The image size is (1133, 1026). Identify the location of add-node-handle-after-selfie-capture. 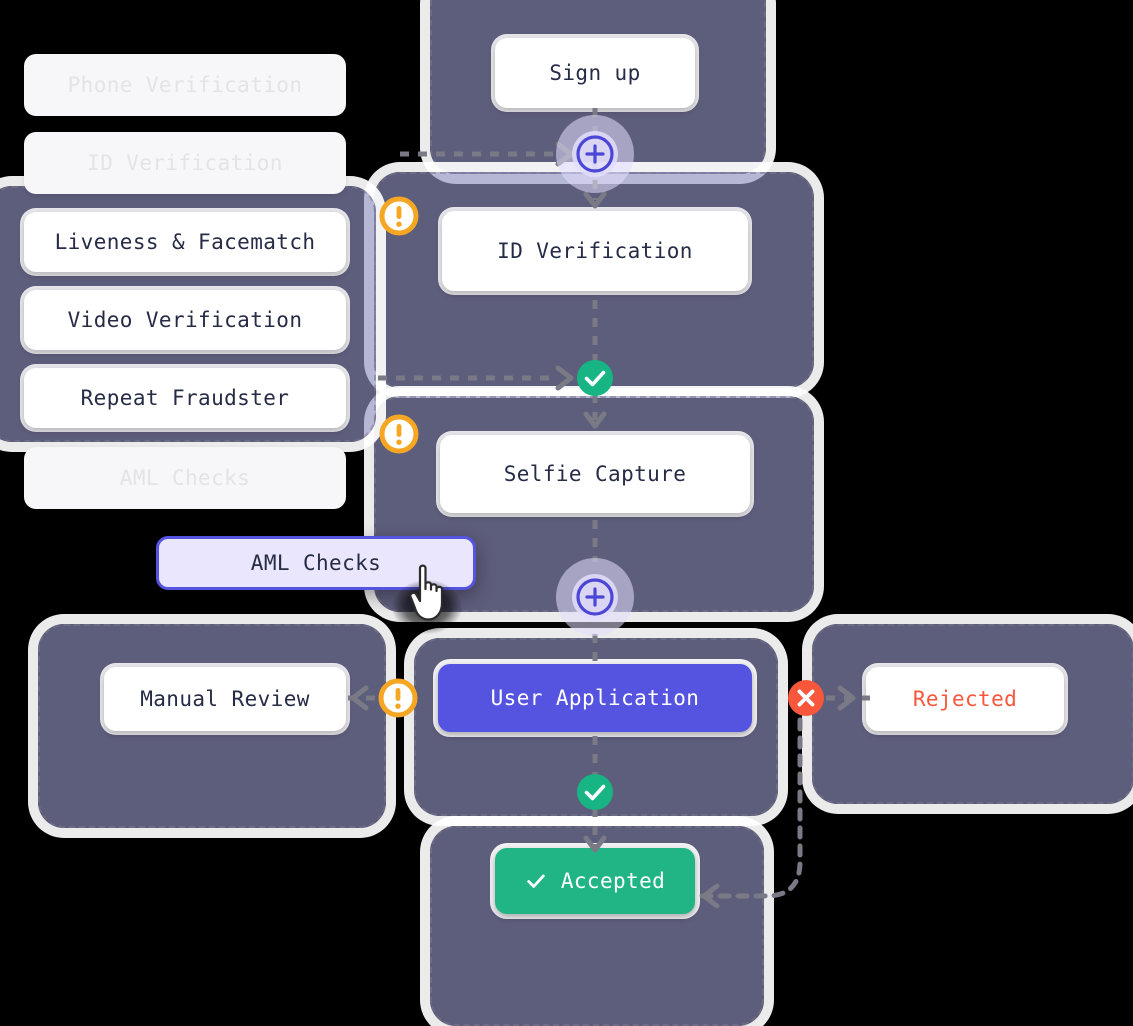
(595, 597).